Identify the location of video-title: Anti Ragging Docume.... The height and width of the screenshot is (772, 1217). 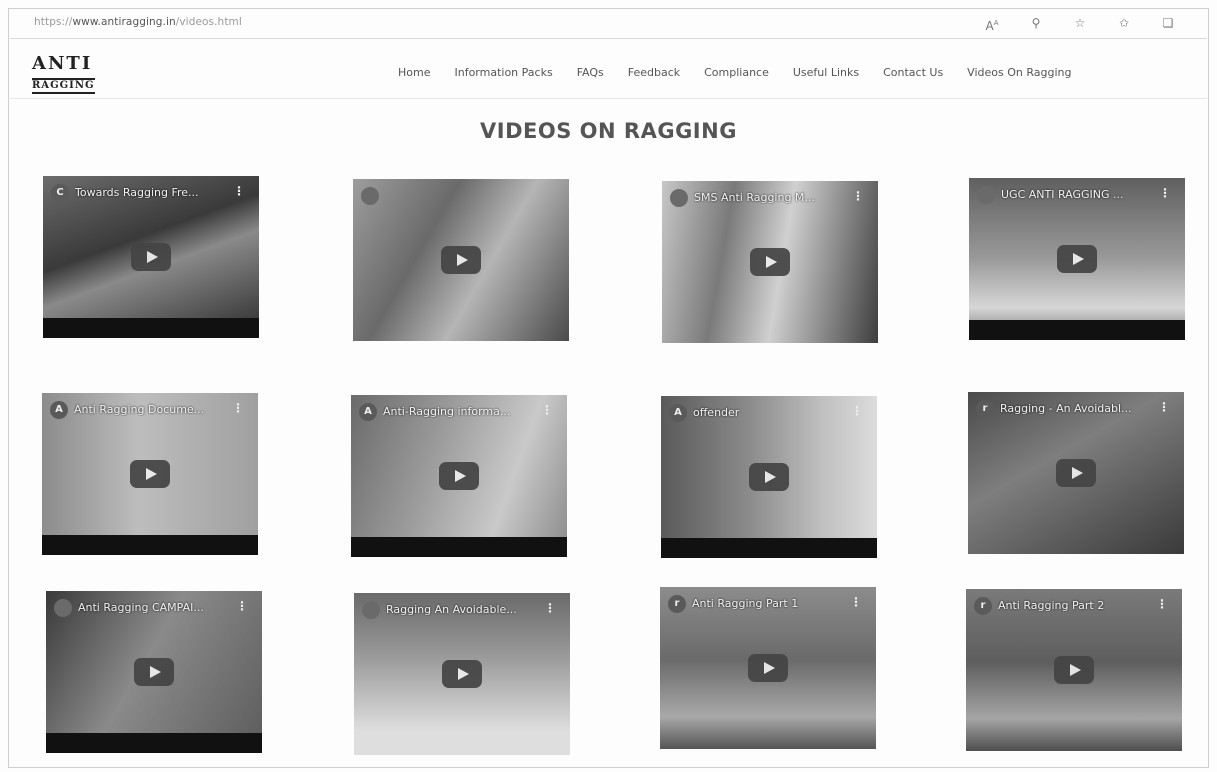
(151, 409).